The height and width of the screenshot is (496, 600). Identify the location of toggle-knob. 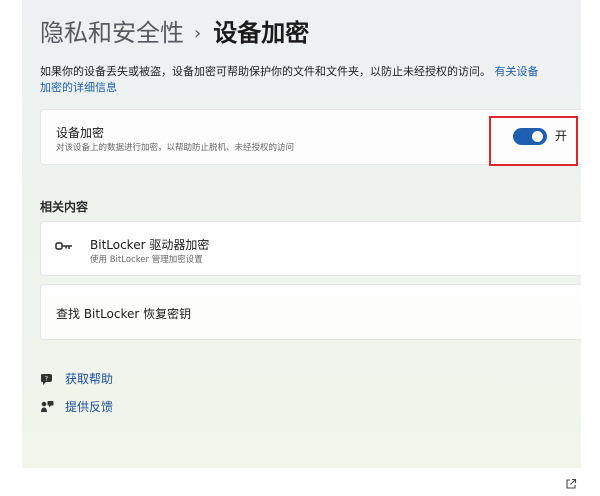
(537, 136).